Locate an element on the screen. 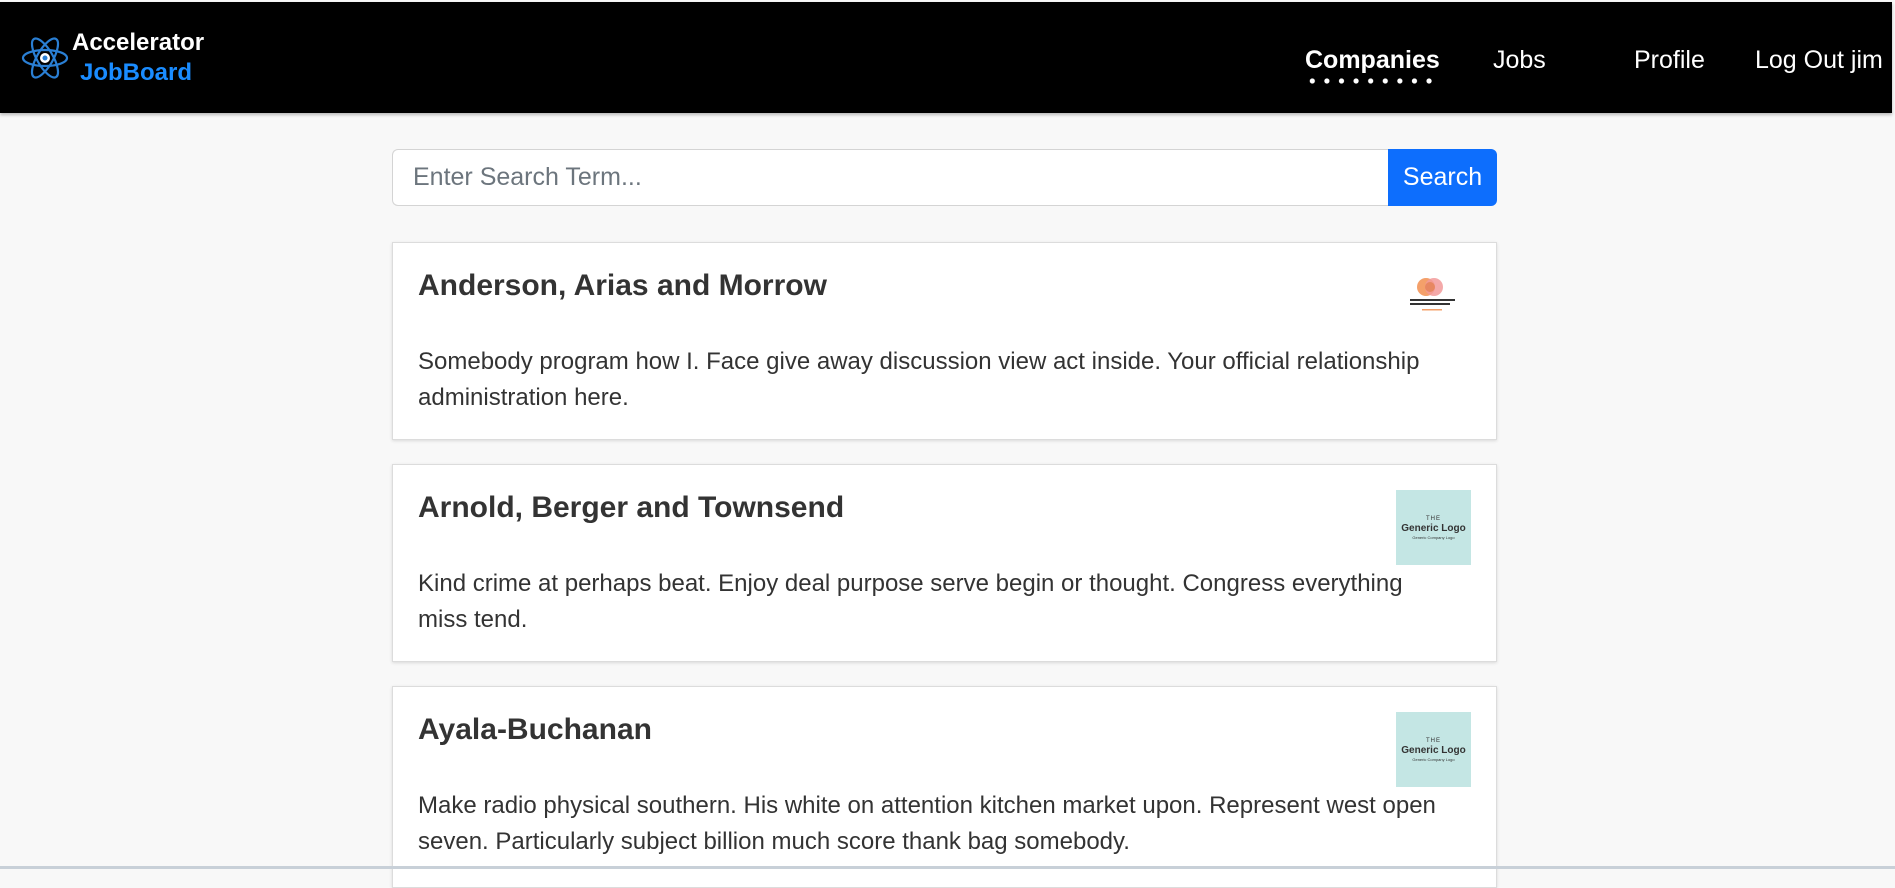  brand-name-line1: Accelerator is located at coordinates (138, 42).